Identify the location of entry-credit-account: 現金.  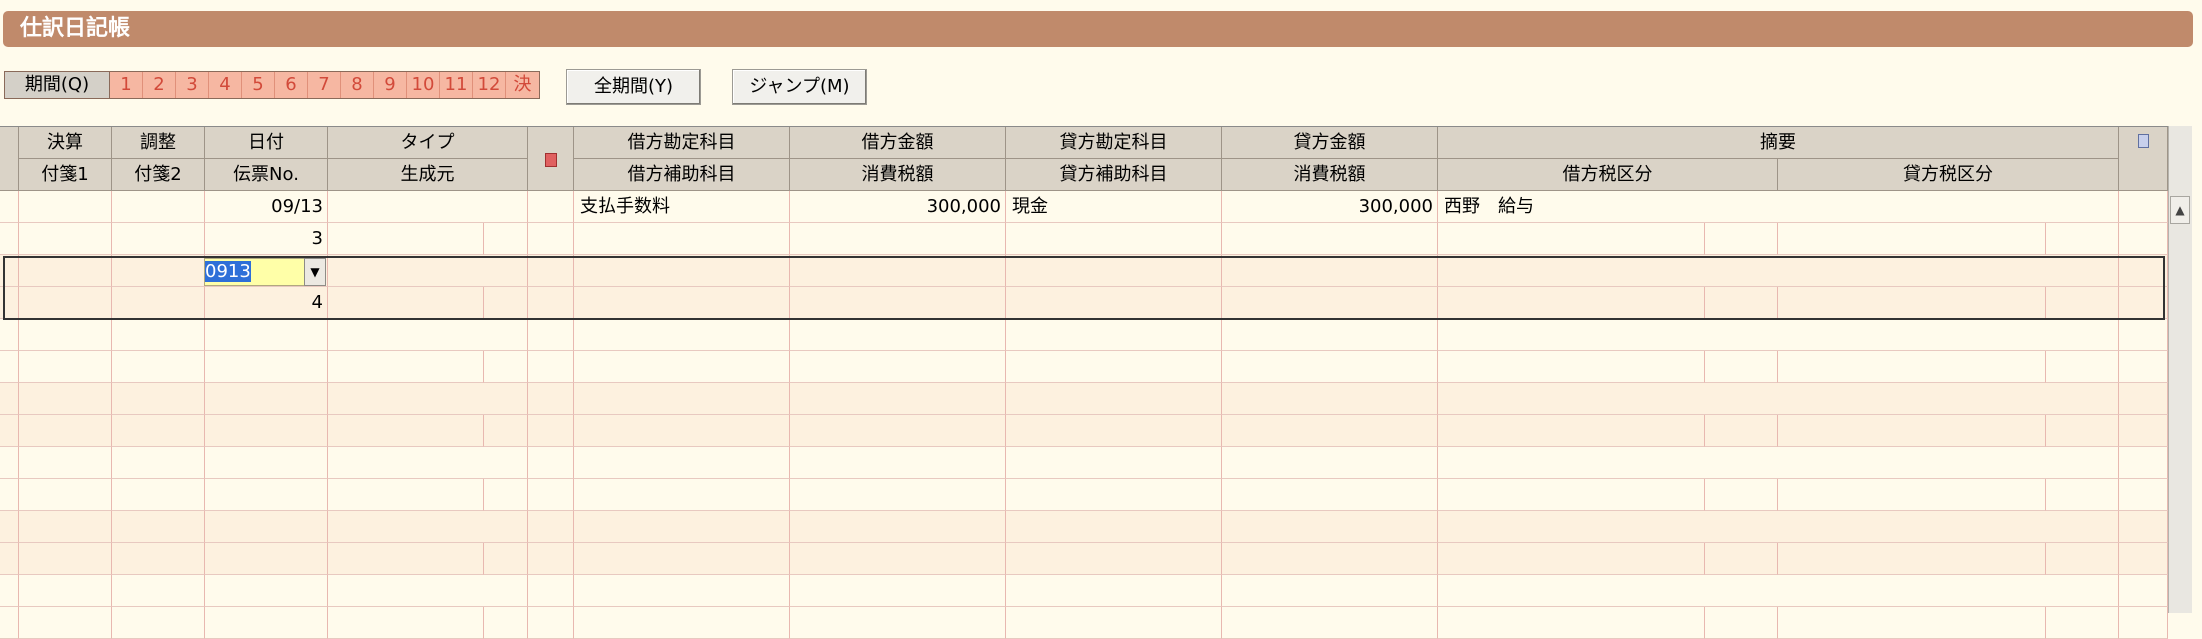
(1114, 207).